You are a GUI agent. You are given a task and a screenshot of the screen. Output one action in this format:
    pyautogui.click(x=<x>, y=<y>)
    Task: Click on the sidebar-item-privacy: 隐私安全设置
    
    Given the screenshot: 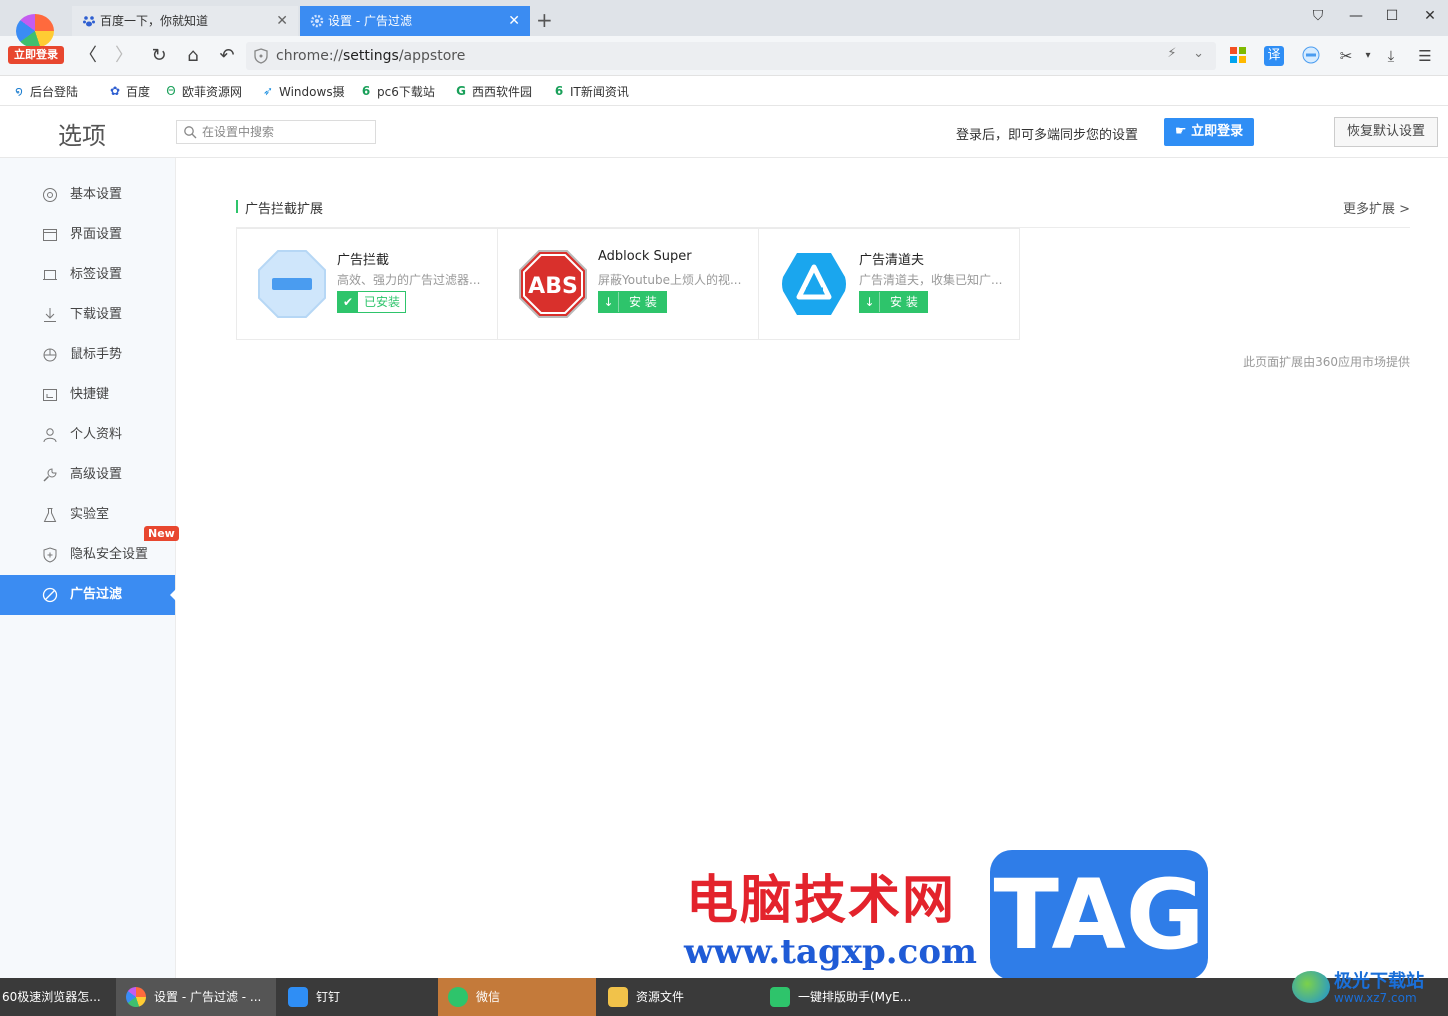 What is the action you would take?
    pyautogui.click(x=87, y=555)
    